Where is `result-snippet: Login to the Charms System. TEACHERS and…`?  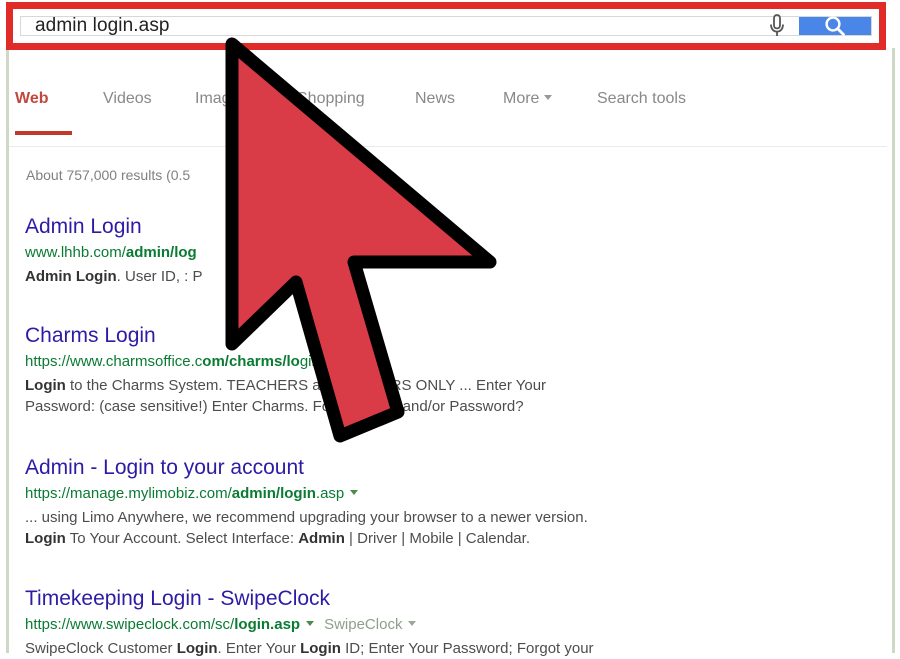 result-snippet: Login to the Charms System. TEACHERS and… is located at coordinates (445, 396).